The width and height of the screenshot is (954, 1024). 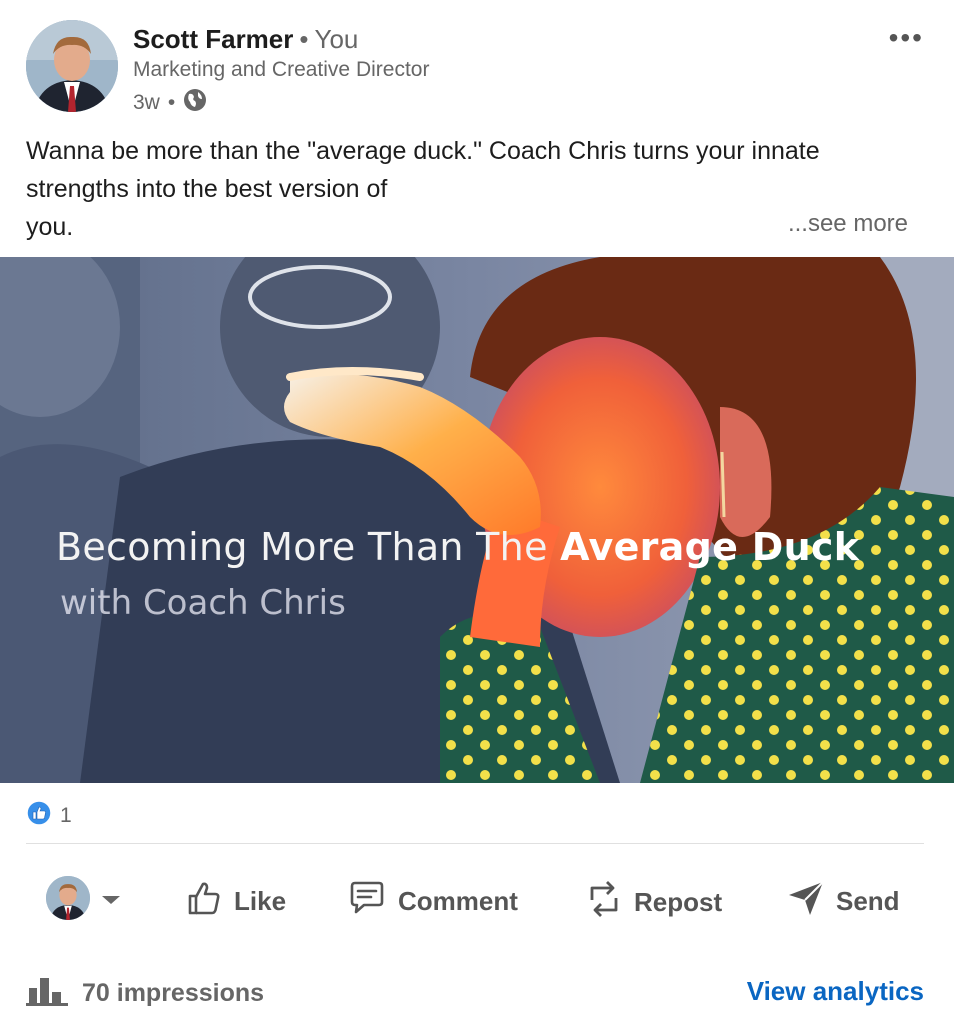 I want to click on globe-icon, so click(x=195, y=103).